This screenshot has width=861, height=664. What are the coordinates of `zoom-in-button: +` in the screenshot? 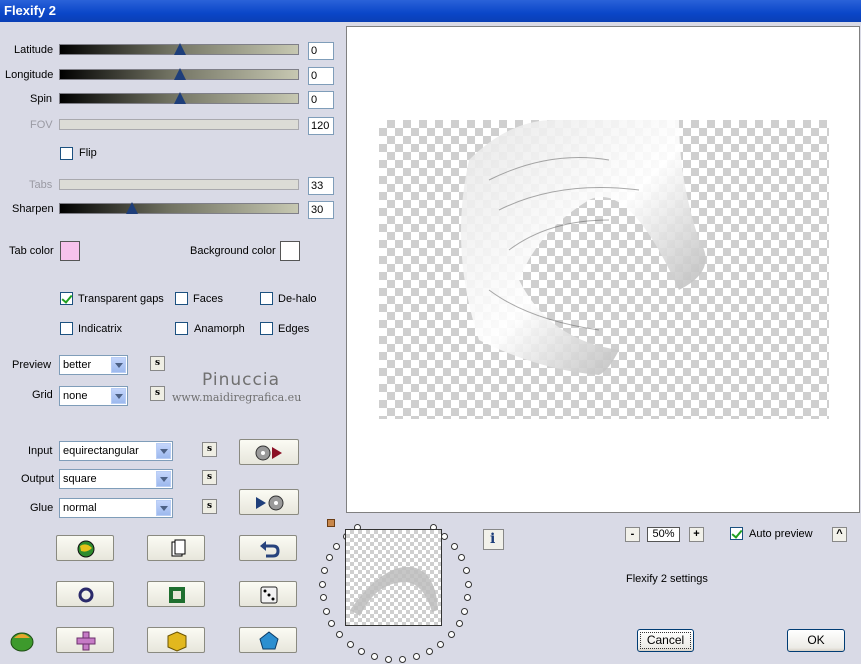 It's located at (696, 534).